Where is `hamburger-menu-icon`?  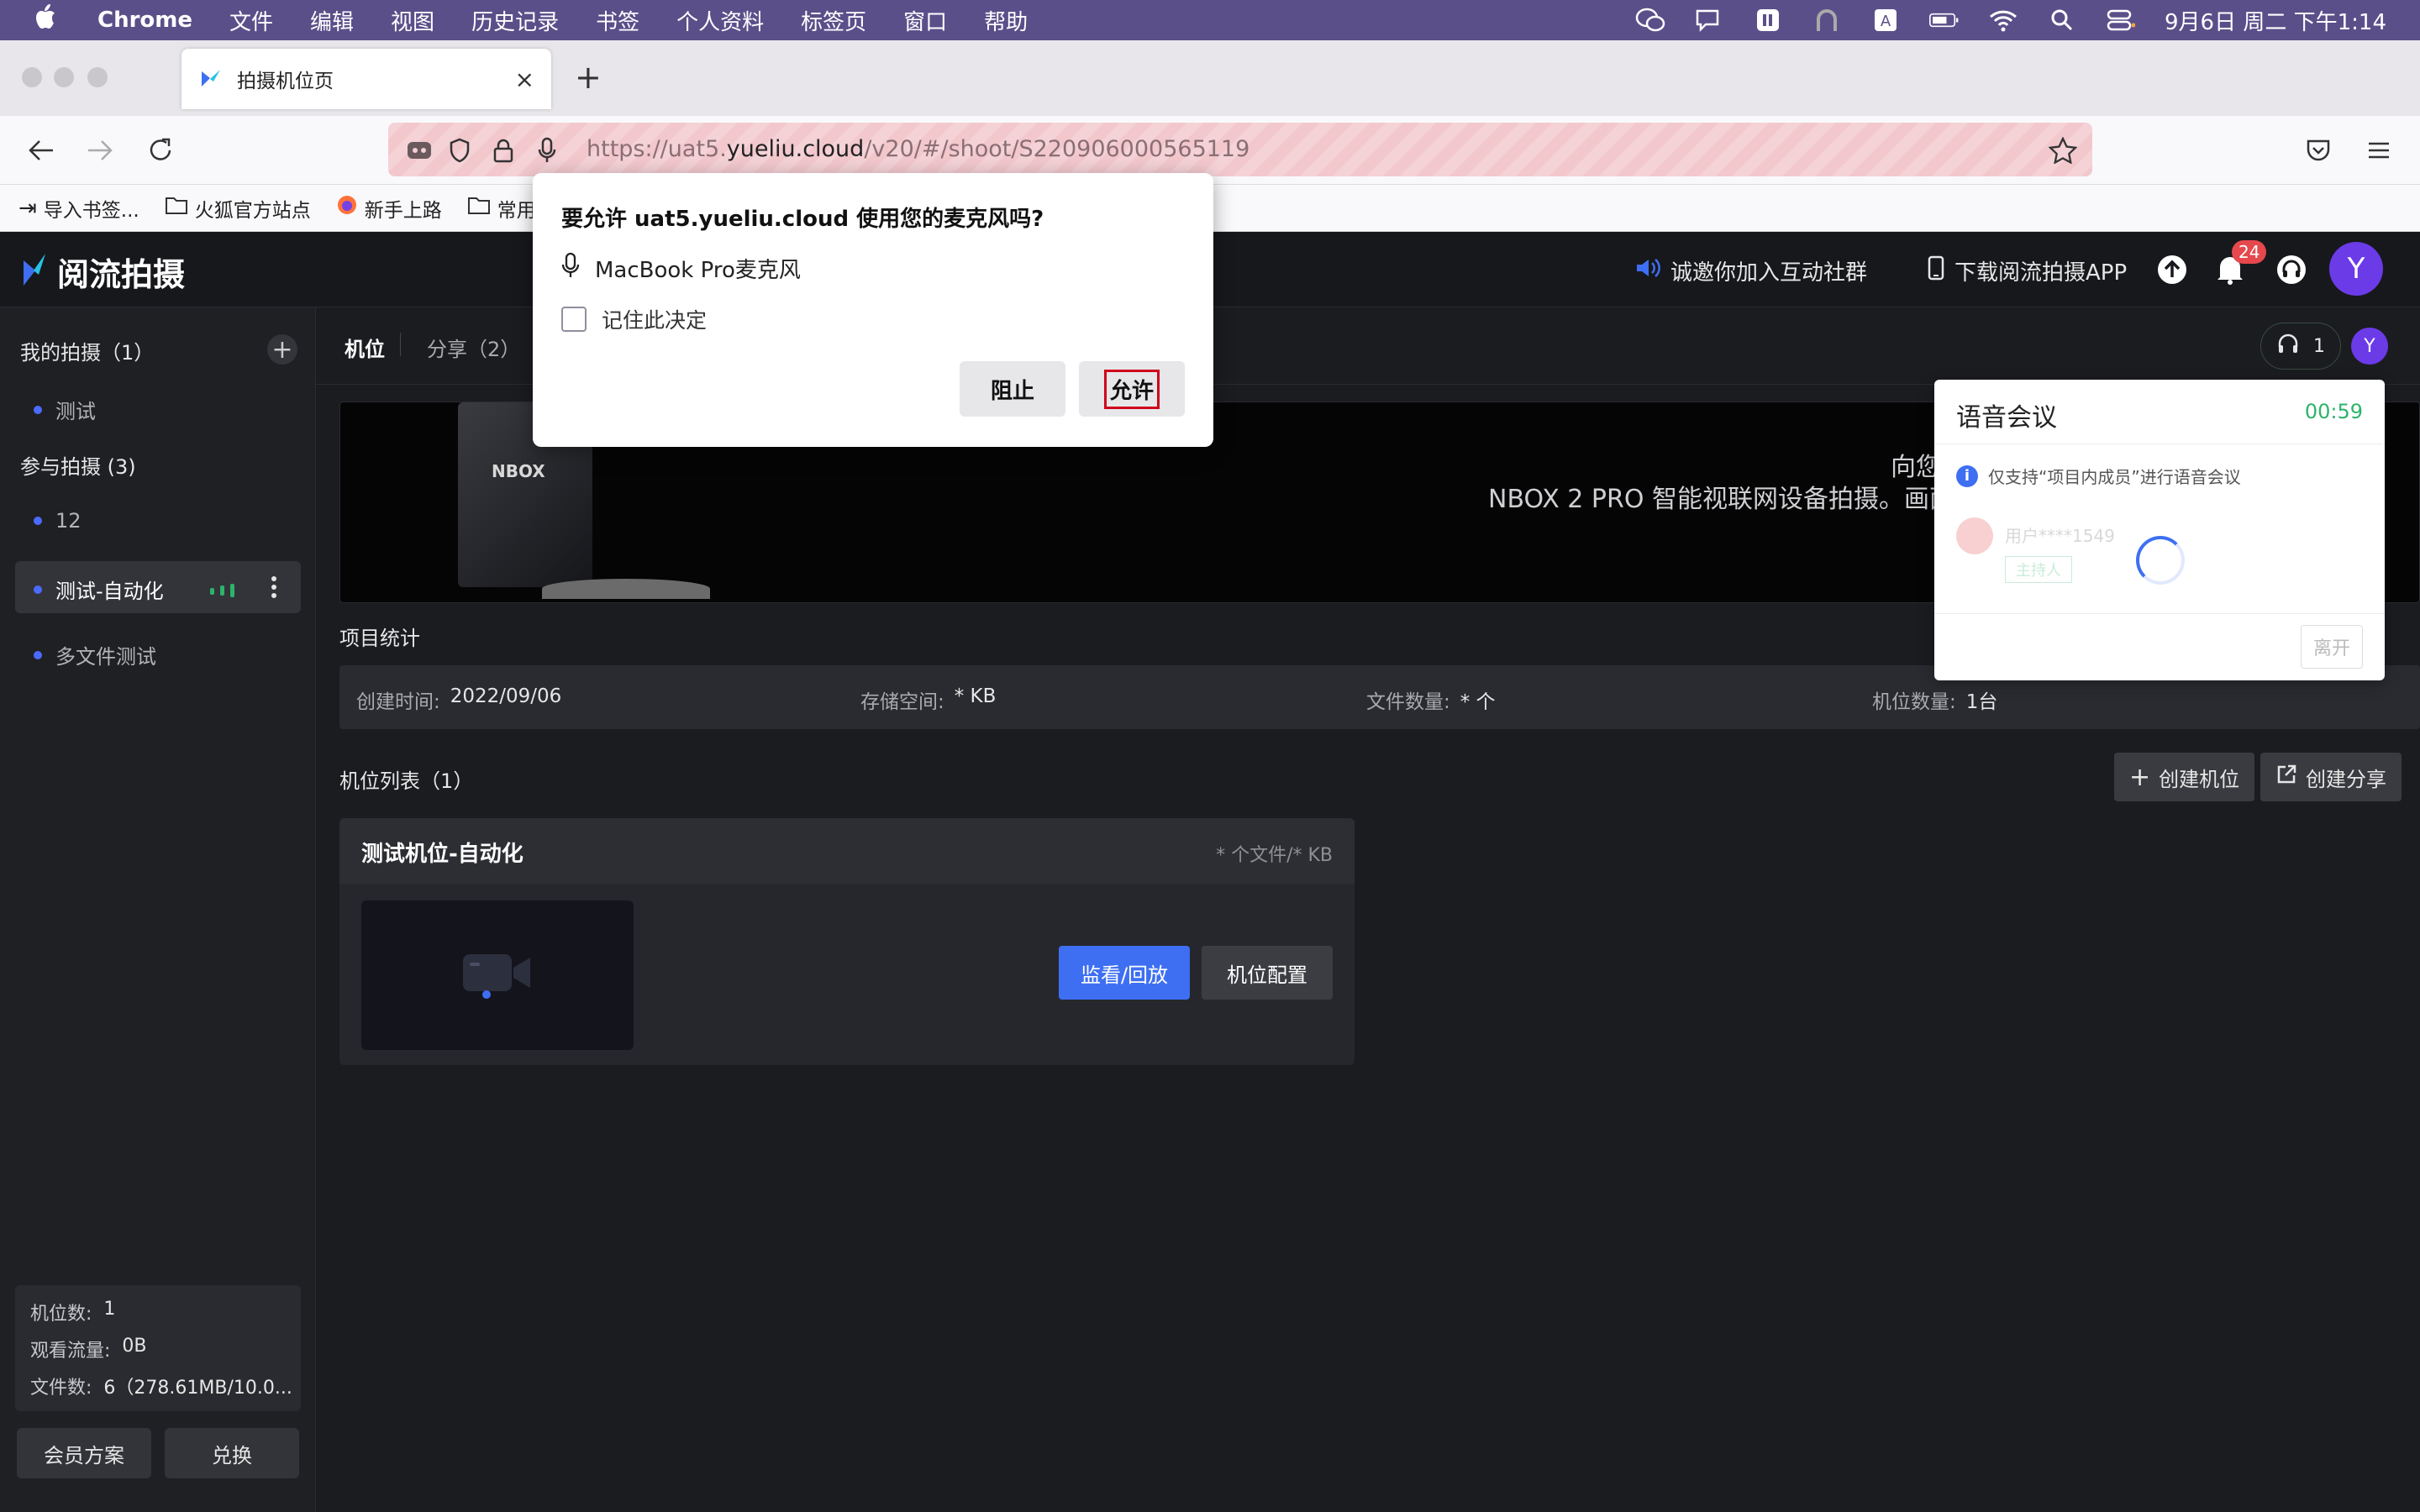
hamburger-menu-icon is located at coordinates (2379, 150).